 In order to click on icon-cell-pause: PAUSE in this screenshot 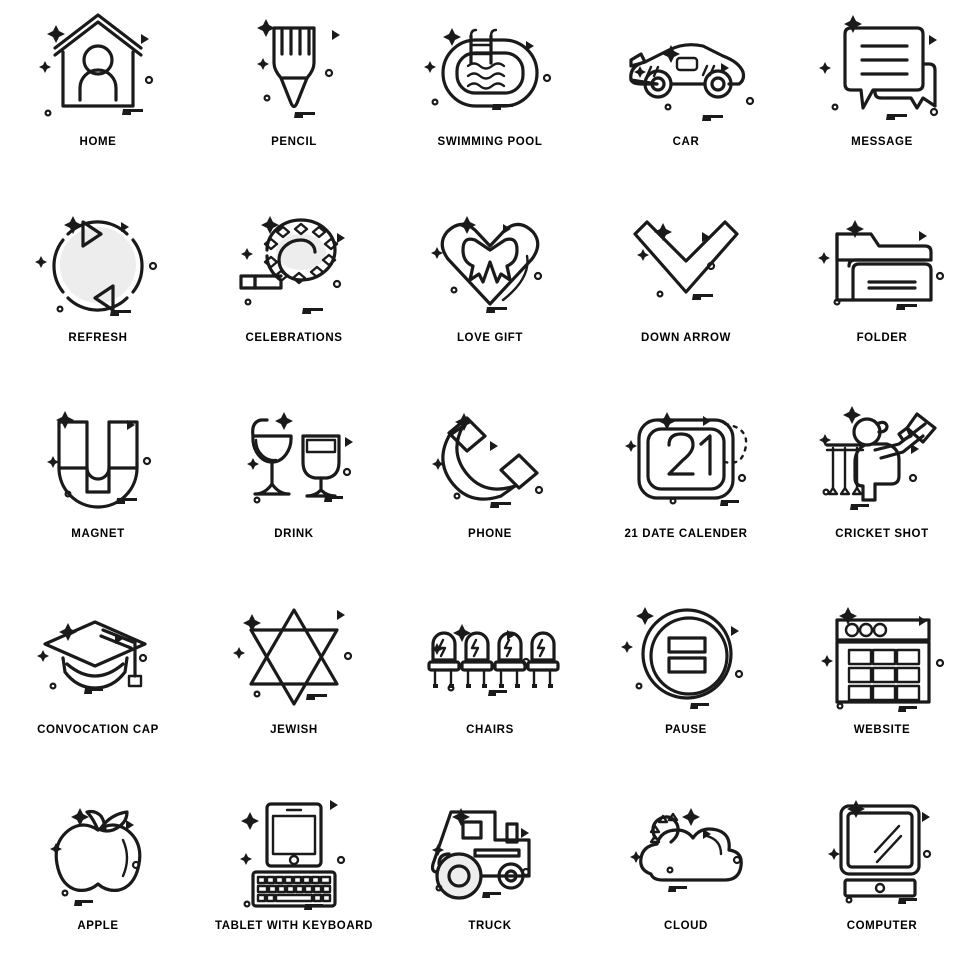, I will do `click(686, 686)`.